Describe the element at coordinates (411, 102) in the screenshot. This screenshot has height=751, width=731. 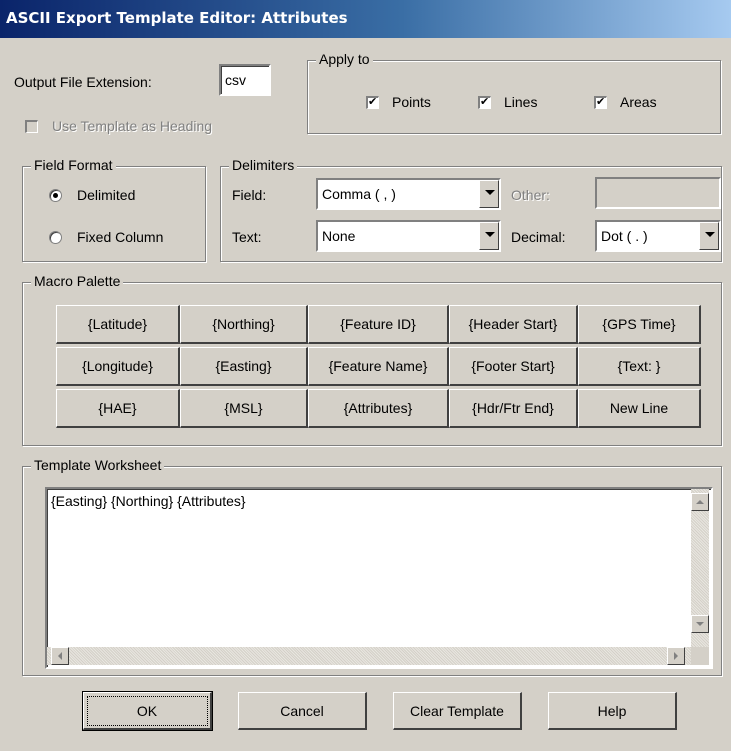
I see `points-label: Points` at that location.